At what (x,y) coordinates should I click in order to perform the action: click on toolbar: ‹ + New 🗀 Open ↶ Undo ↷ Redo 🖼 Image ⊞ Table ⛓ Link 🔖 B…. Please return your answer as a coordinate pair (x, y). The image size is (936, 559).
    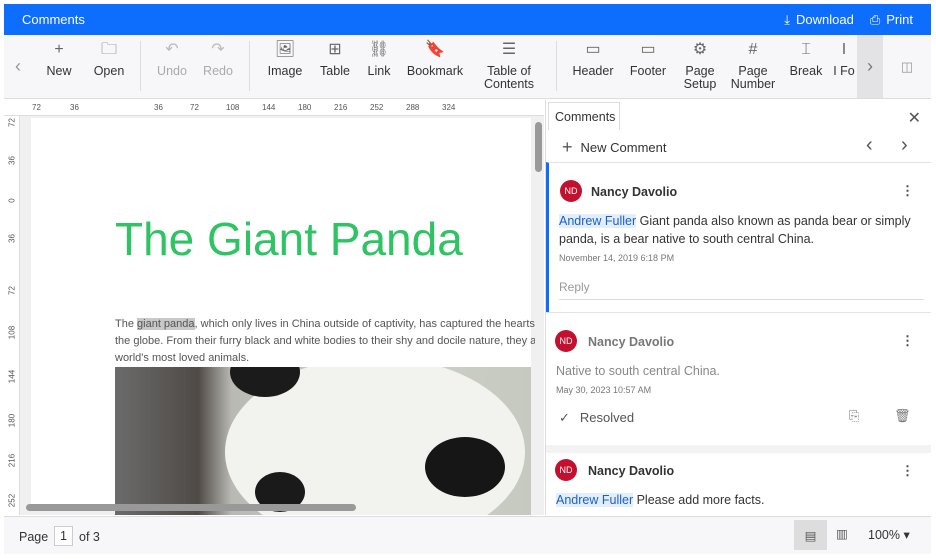
    Looking at the image, I should click on (467, 67).